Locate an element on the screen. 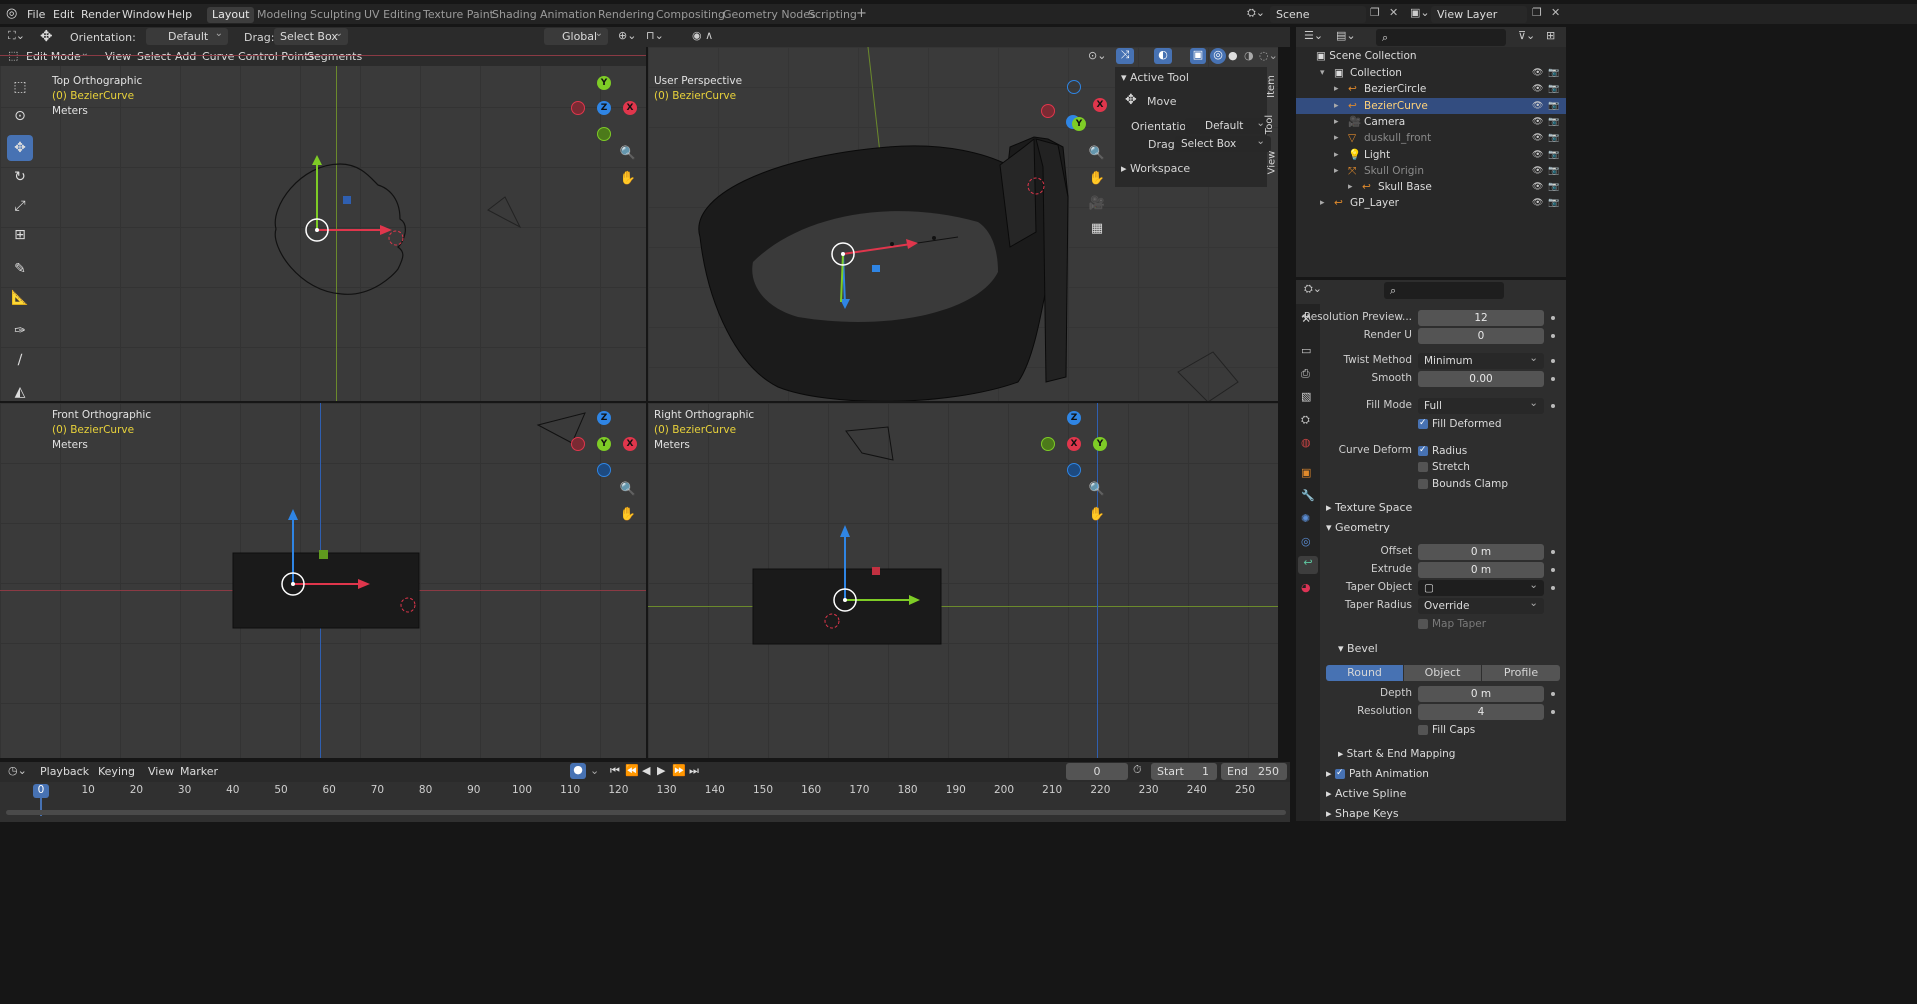 This screenshot has width=1917, height=1004. path-animation-checkbox: Path Animation is located at coordinates (1382, 773).